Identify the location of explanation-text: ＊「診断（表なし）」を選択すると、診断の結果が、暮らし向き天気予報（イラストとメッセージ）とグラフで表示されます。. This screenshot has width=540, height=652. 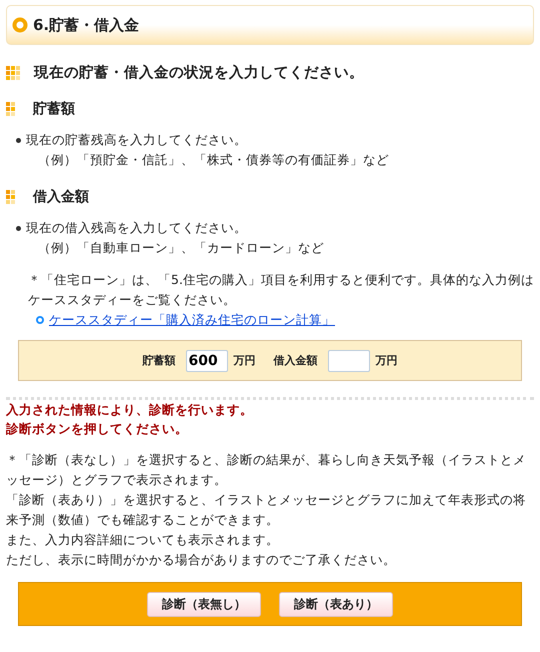
(266, 470).